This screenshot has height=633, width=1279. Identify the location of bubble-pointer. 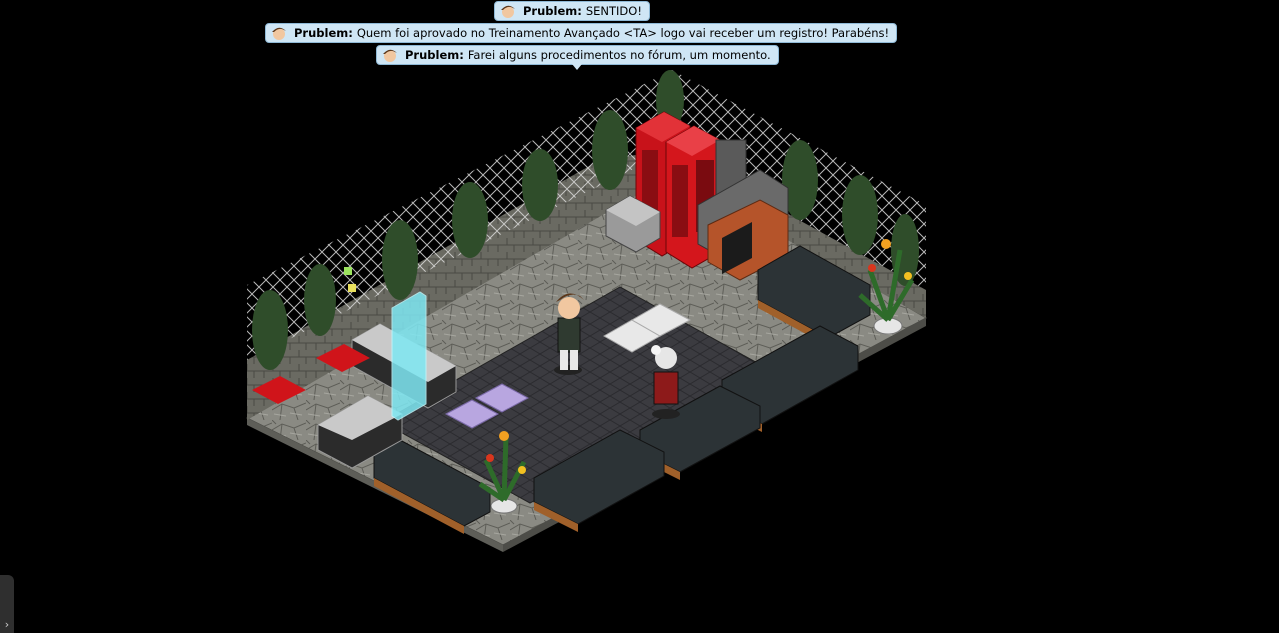
(577, 67).